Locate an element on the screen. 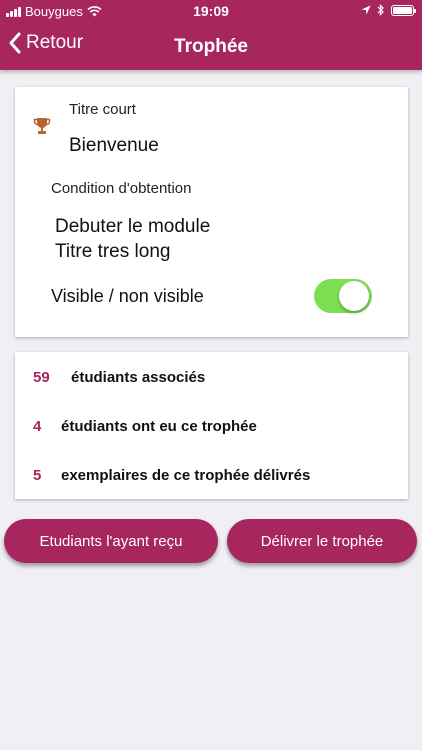 The height and width of the screenshot is (750, 422). stat-value: 59 is located at coordinates (41, 377).